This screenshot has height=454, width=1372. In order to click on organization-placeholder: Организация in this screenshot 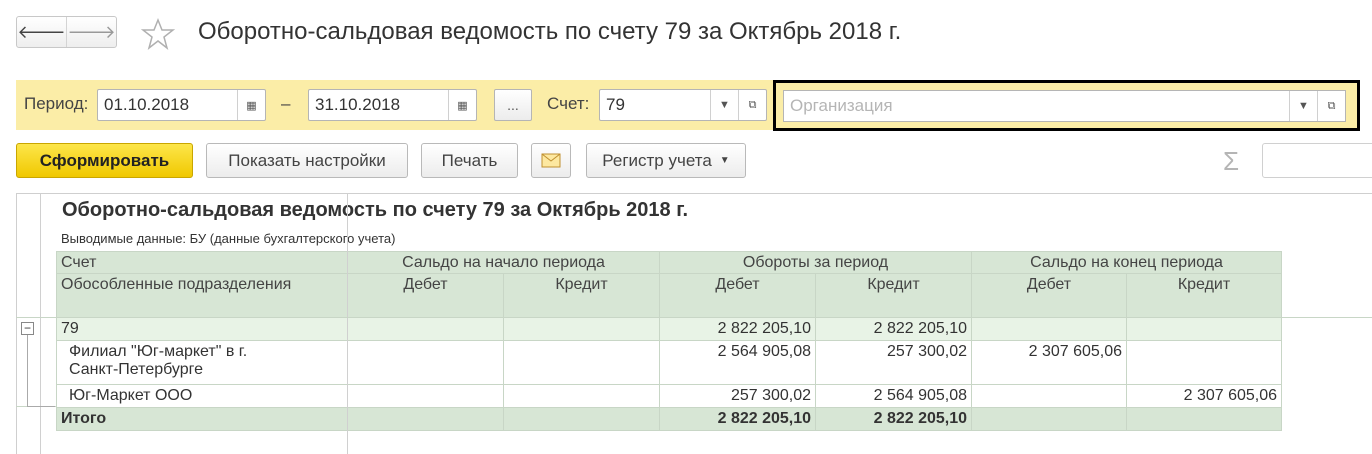, I will do `click(841, 105)`.